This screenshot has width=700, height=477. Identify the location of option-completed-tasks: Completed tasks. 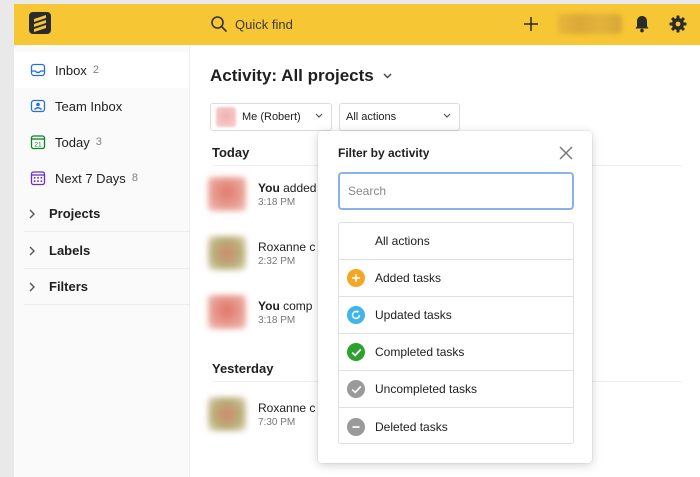
(456, 352).